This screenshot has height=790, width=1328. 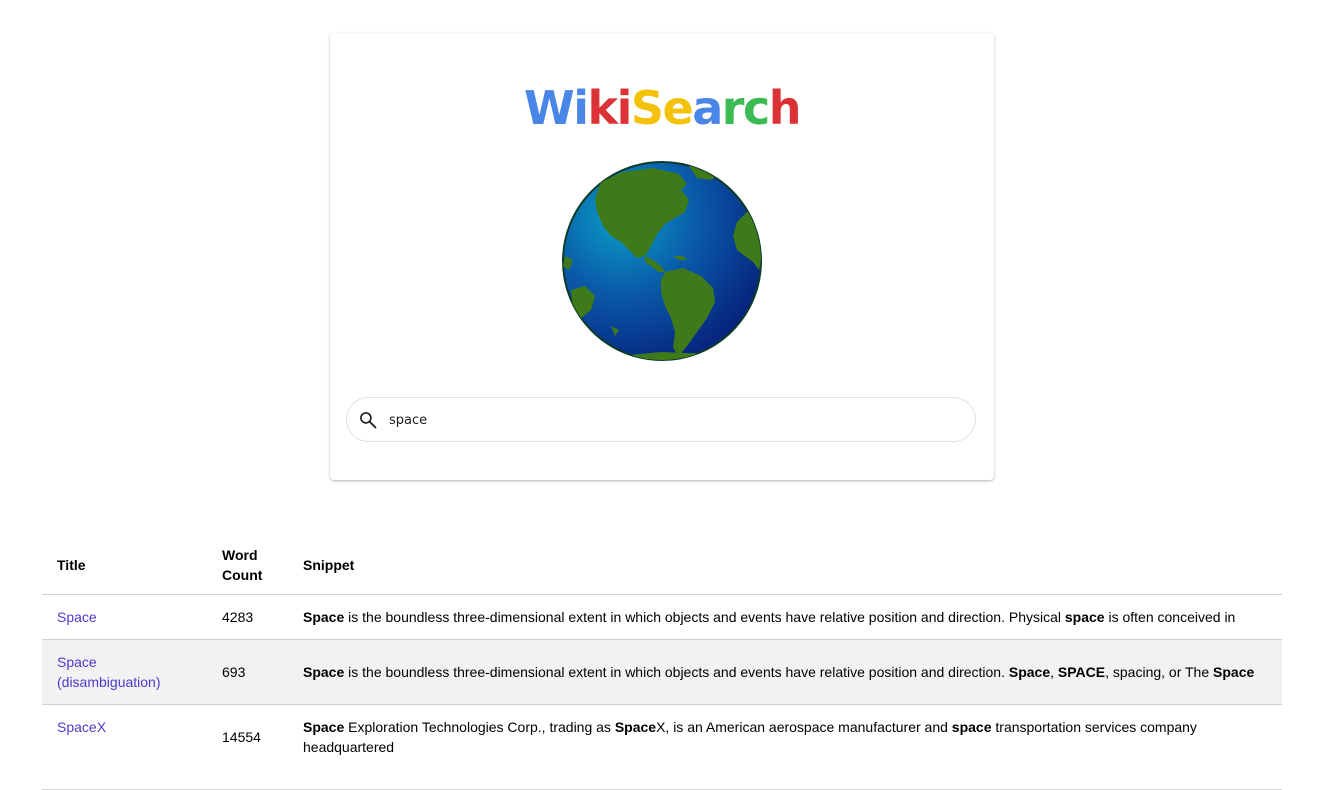 I want to click on logo-letter: r, so click(x=733, y=108).